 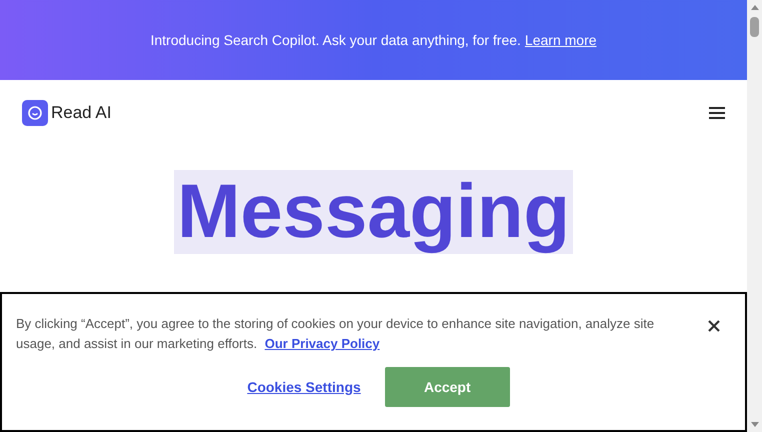 I want to click on cookies-settings-link: Cookies Settings, so click(x=304, y=387).